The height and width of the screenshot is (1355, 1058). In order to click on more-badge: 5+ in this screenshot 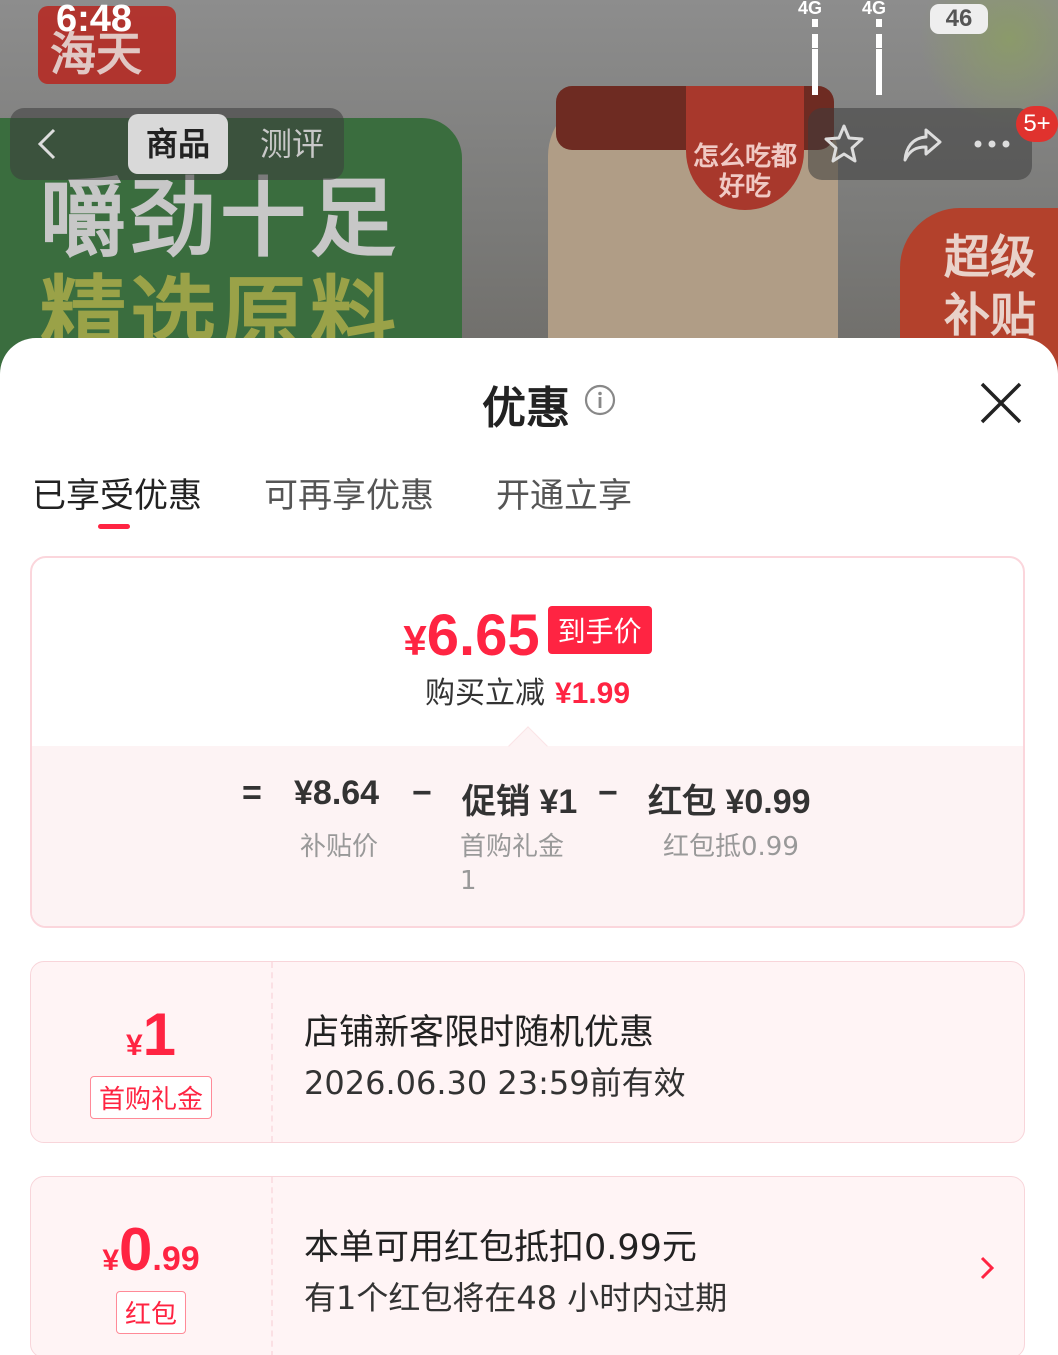, I will do `click(1037, 124)`.